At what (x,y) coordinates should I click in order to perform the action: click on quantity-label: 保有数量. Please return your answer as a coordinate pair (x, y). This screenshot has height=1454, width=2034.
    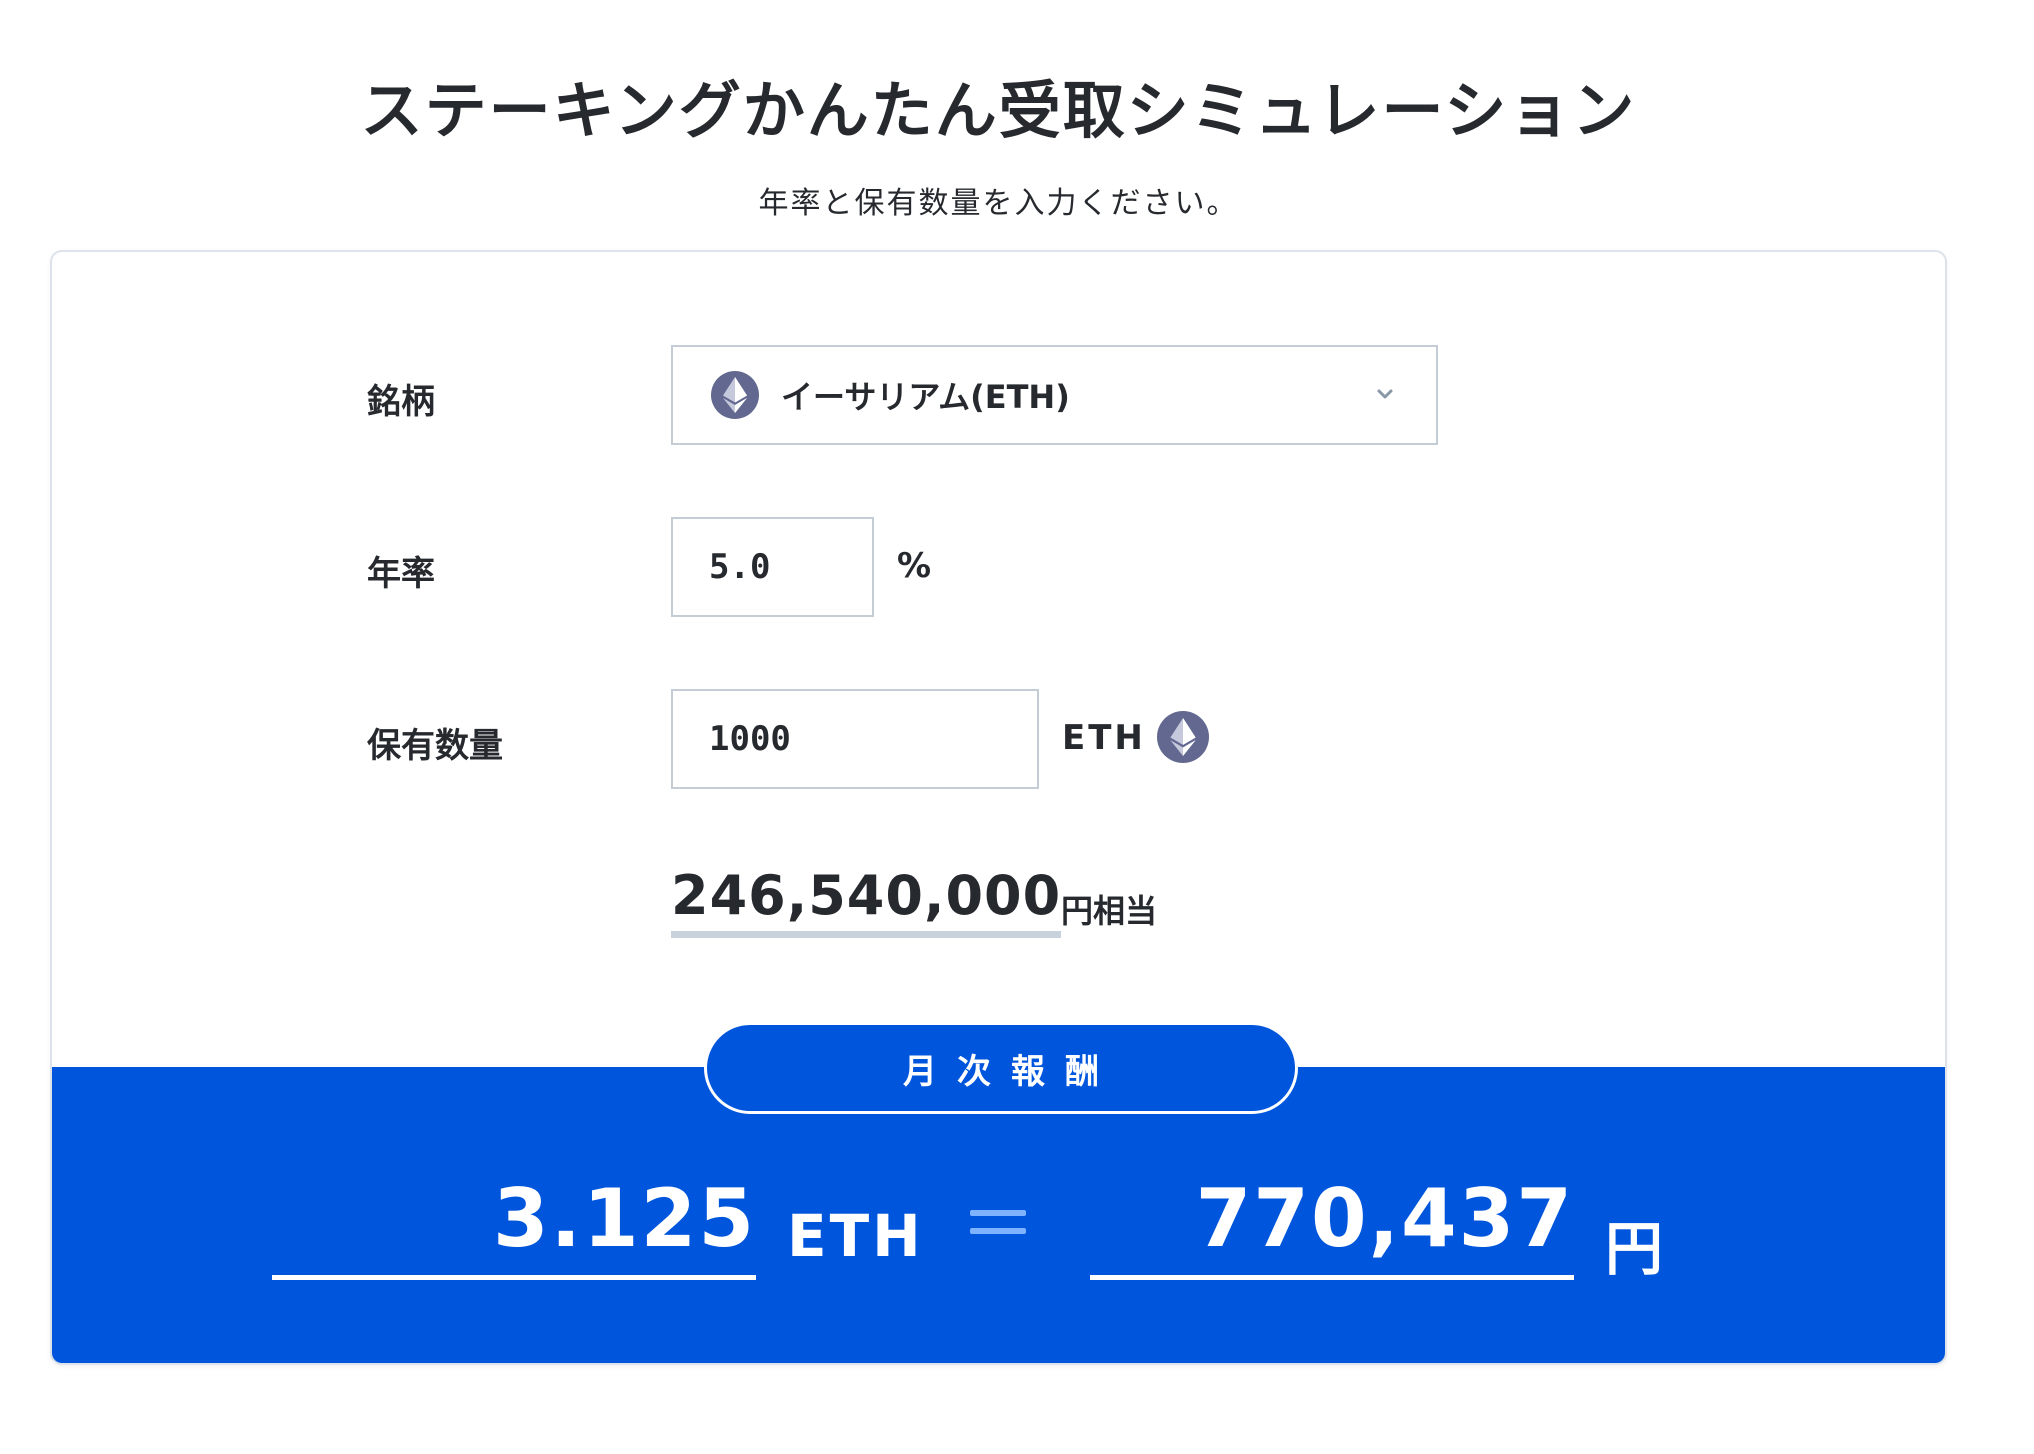
    Looking at the image, I should click on (435, 746).